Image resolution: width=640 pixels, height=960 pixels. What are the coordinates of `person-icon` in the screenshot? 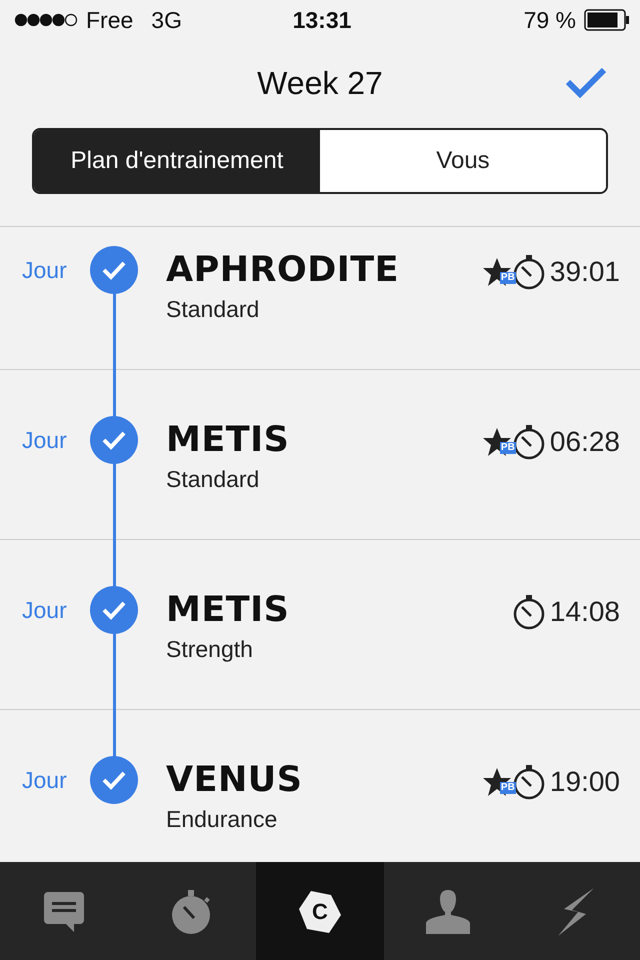 It's located at (448, 912).